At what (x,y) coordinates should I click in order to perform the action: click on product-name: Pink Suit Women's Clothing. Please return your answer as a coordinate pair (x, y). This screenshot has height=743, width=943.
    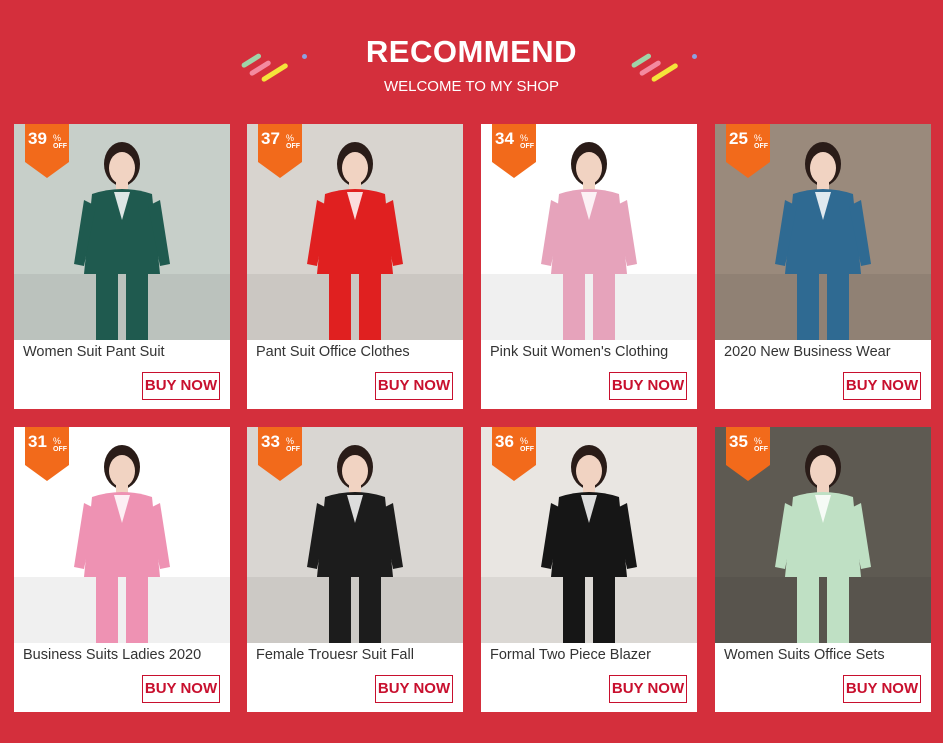
    Looking at the image, I should click on (579, 352).